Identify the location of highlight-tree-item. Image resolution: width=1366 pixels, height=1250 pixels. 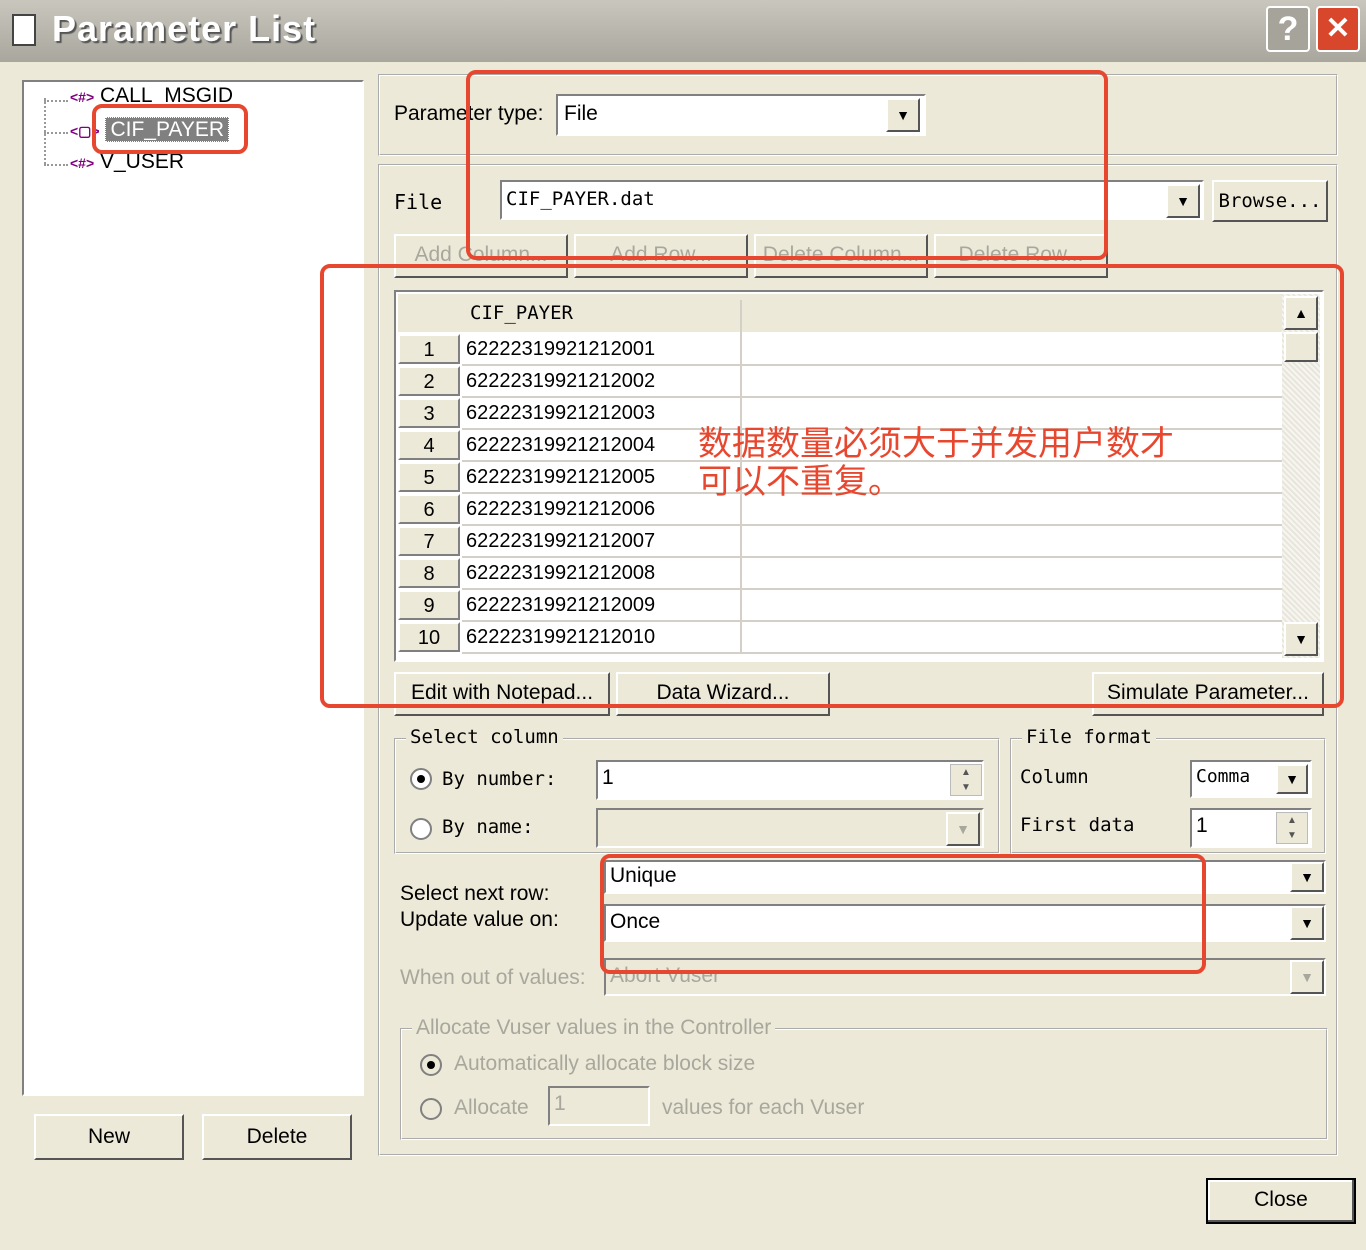
(170, 129).